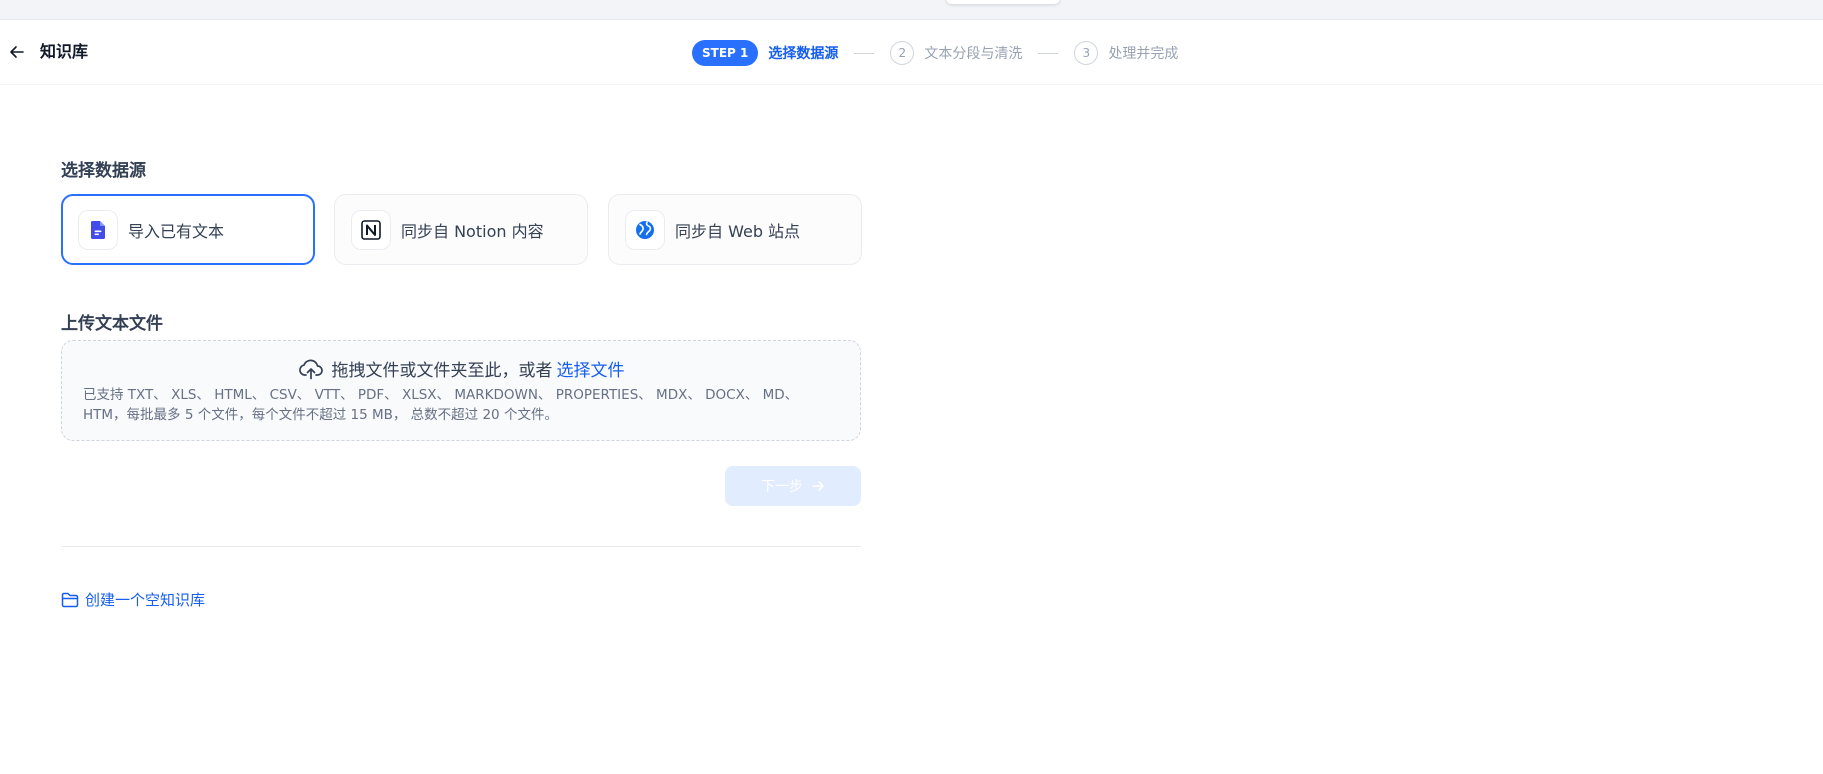 This screenshot has width=1823, height=774. Describe the element at coordinates (1003, 2) in the screenshot. I see `top-tab-handle` at that location.